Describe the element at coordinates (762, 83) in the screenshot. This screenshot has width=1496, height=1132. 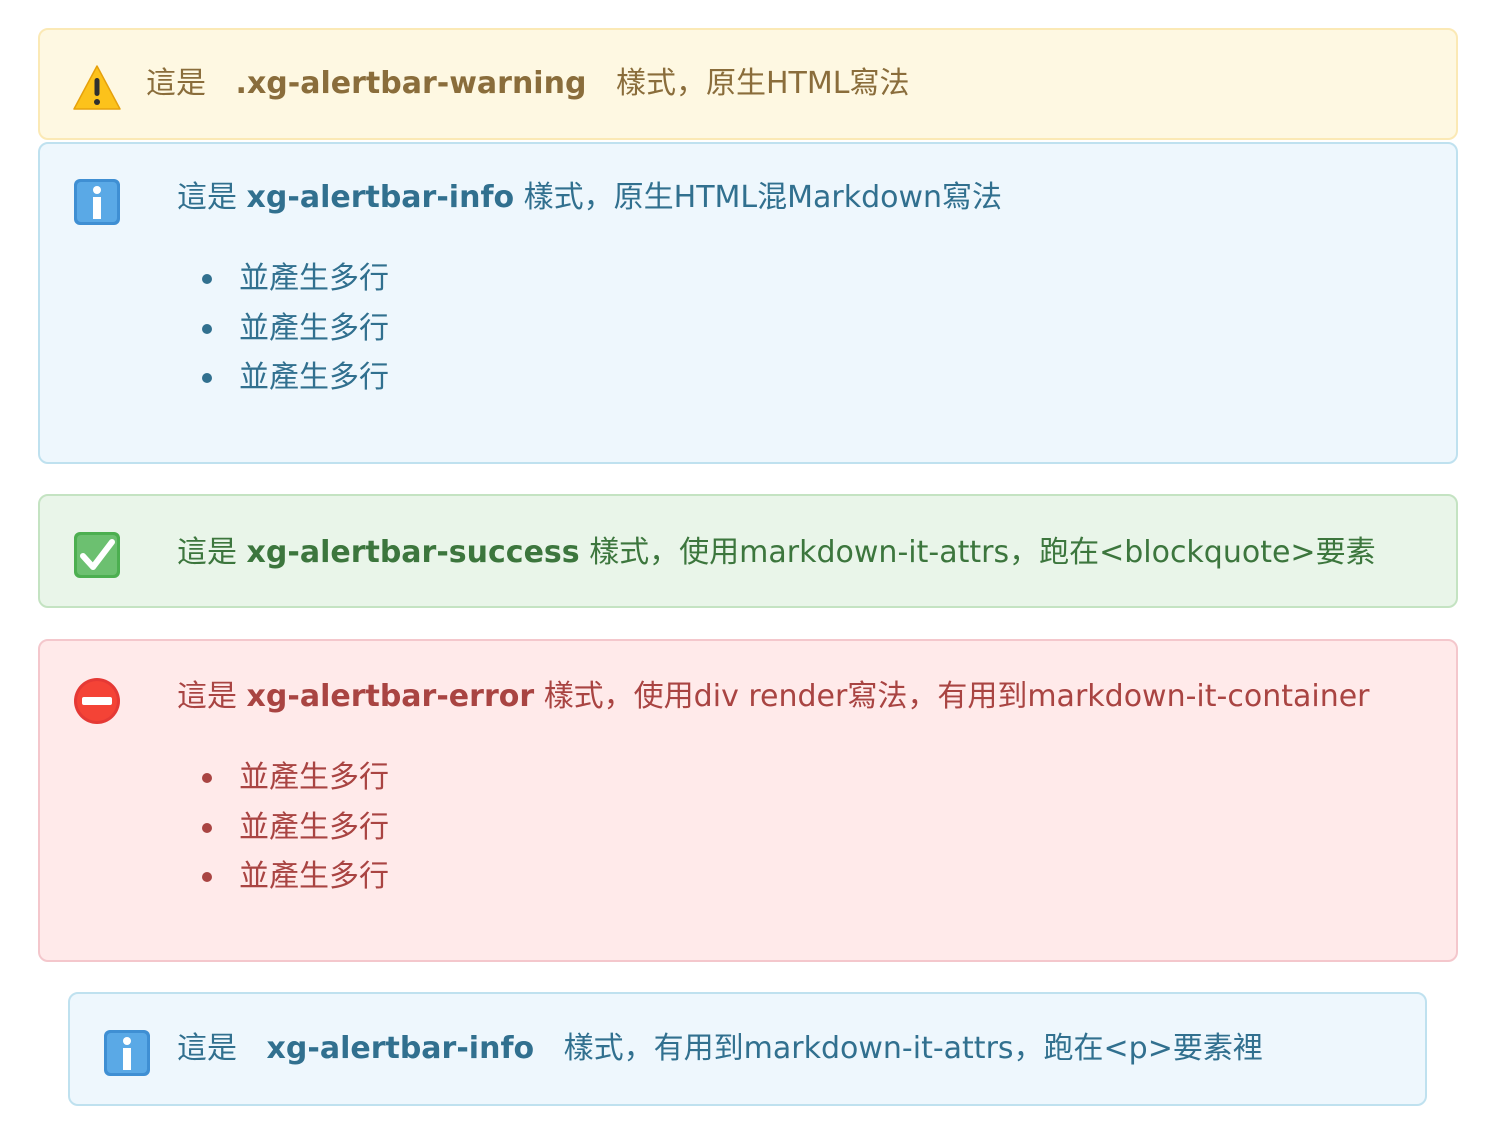
I see `alertbar-suffix: 樣式，原生HTML寫法` at that location.